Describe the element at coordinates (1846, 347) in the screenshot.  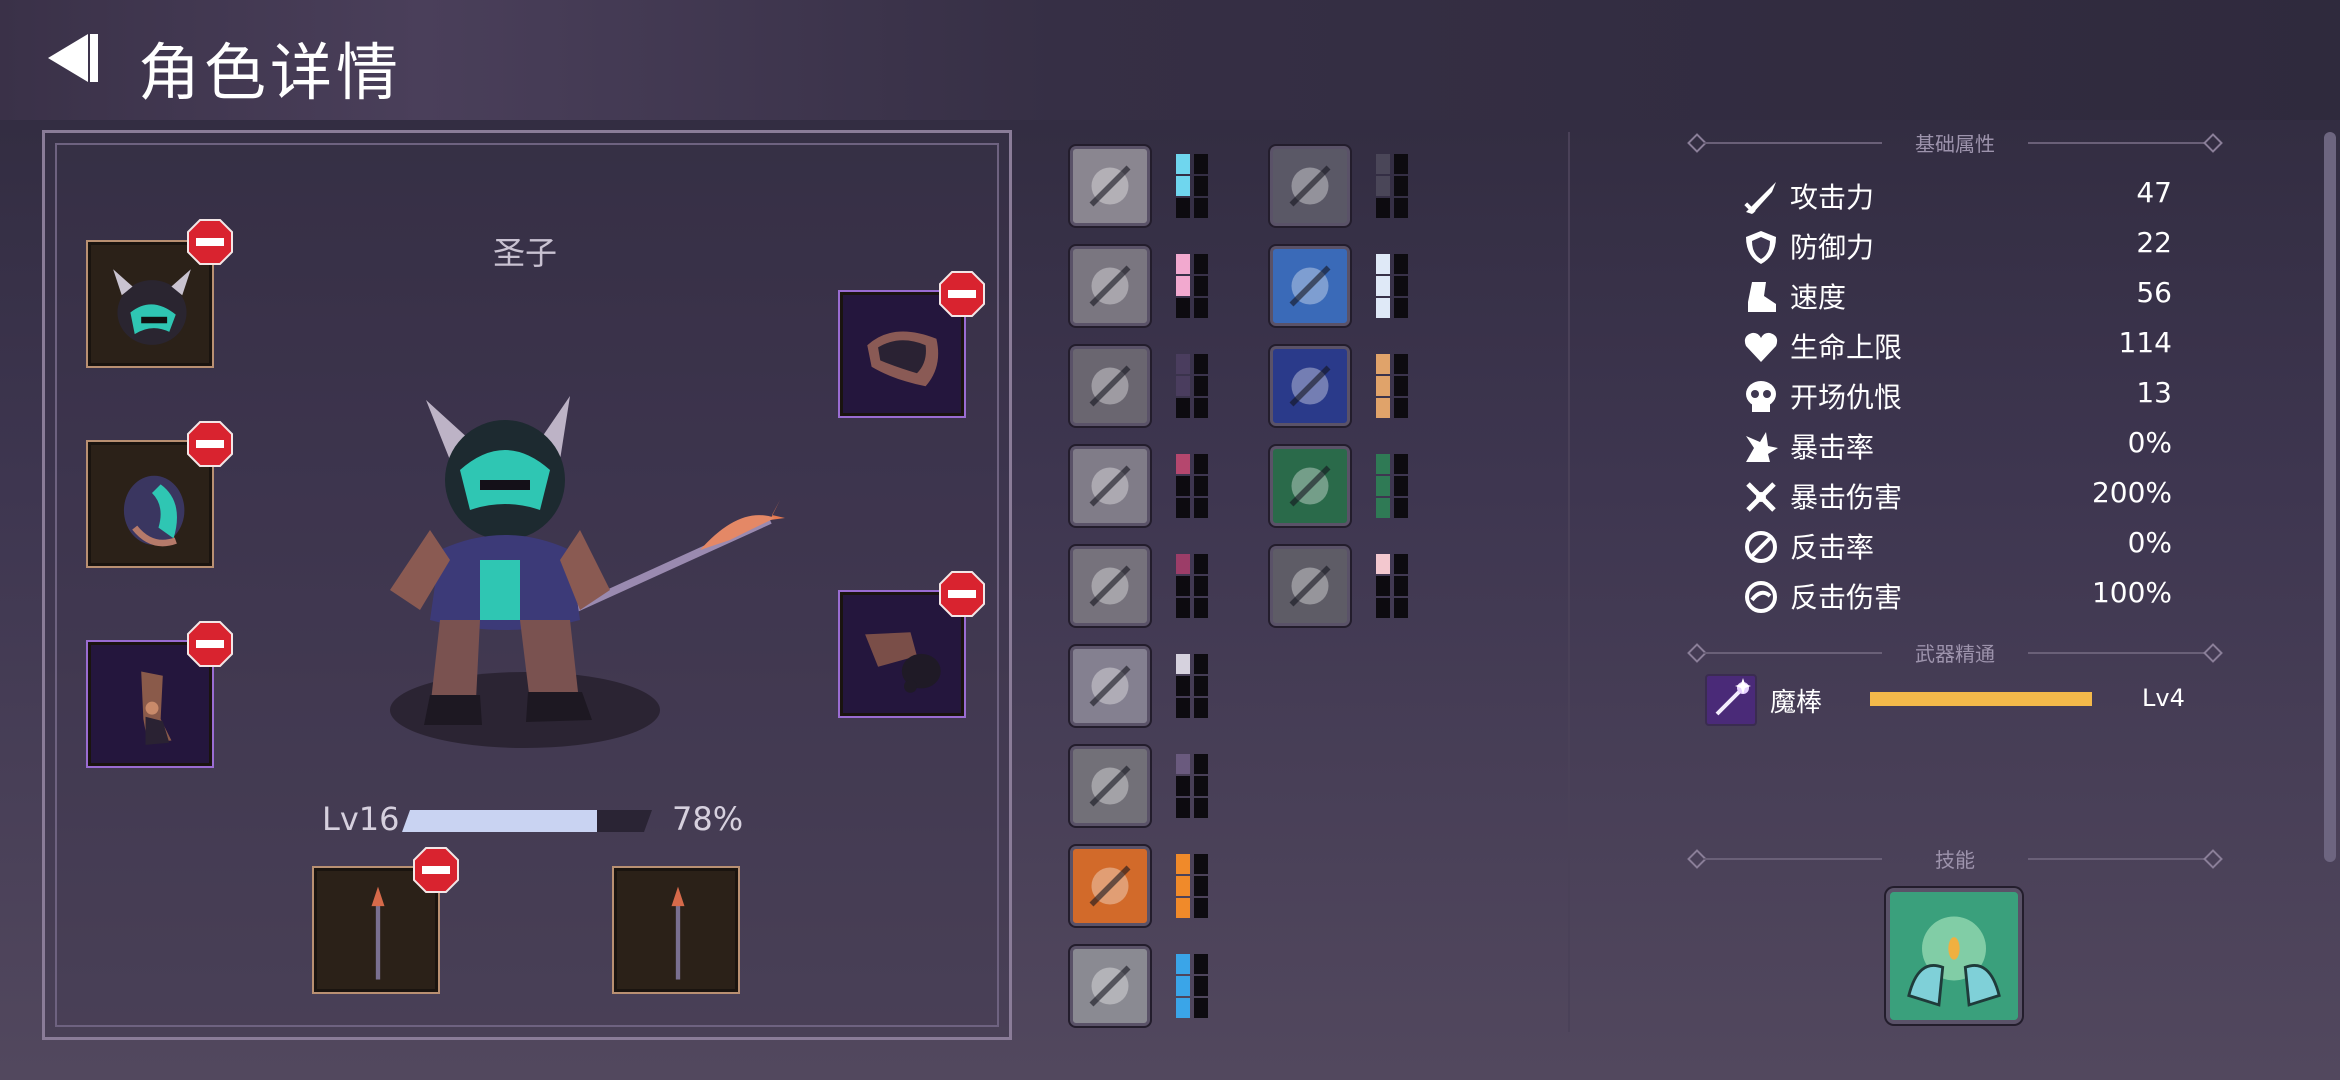
I see `stat-name: 生命上限` at that location.